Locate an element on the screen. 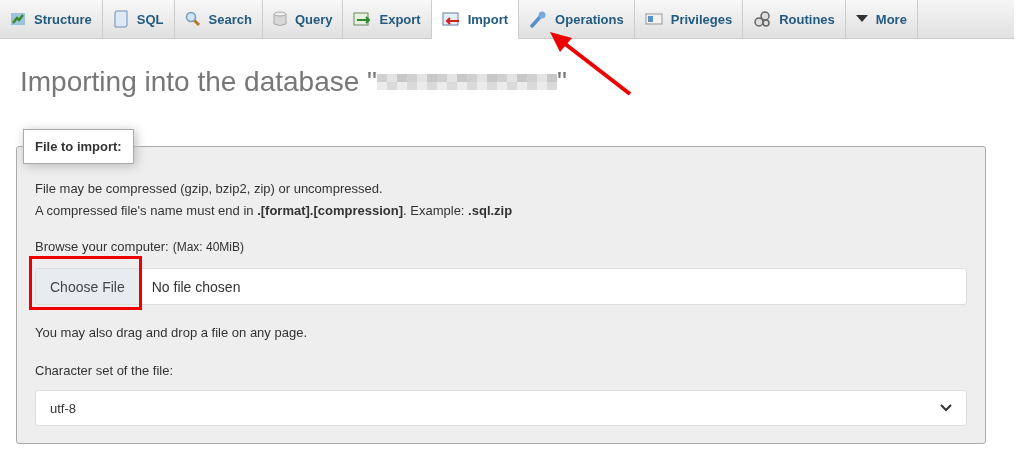  choose-file-button: Choose File is located at coordinates (88, 286).